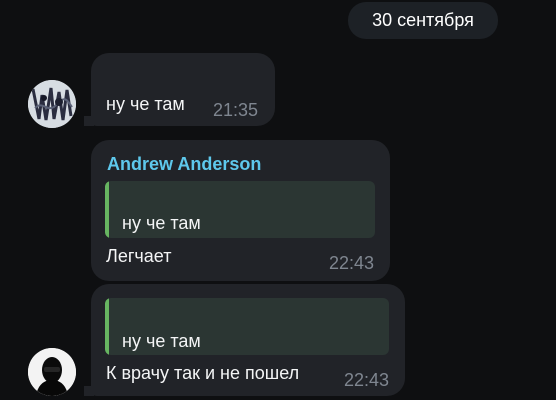  Describe the element at coordinates (203, 373) in the screenshot. I see `message-text: К врачу так и не пошел` at that location.